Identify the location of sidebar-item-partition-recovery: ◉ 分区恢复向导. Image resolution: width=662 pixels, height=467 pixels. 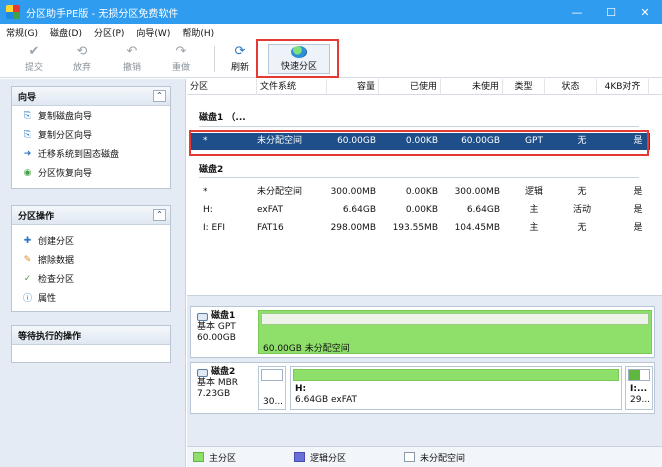
(91, 172).